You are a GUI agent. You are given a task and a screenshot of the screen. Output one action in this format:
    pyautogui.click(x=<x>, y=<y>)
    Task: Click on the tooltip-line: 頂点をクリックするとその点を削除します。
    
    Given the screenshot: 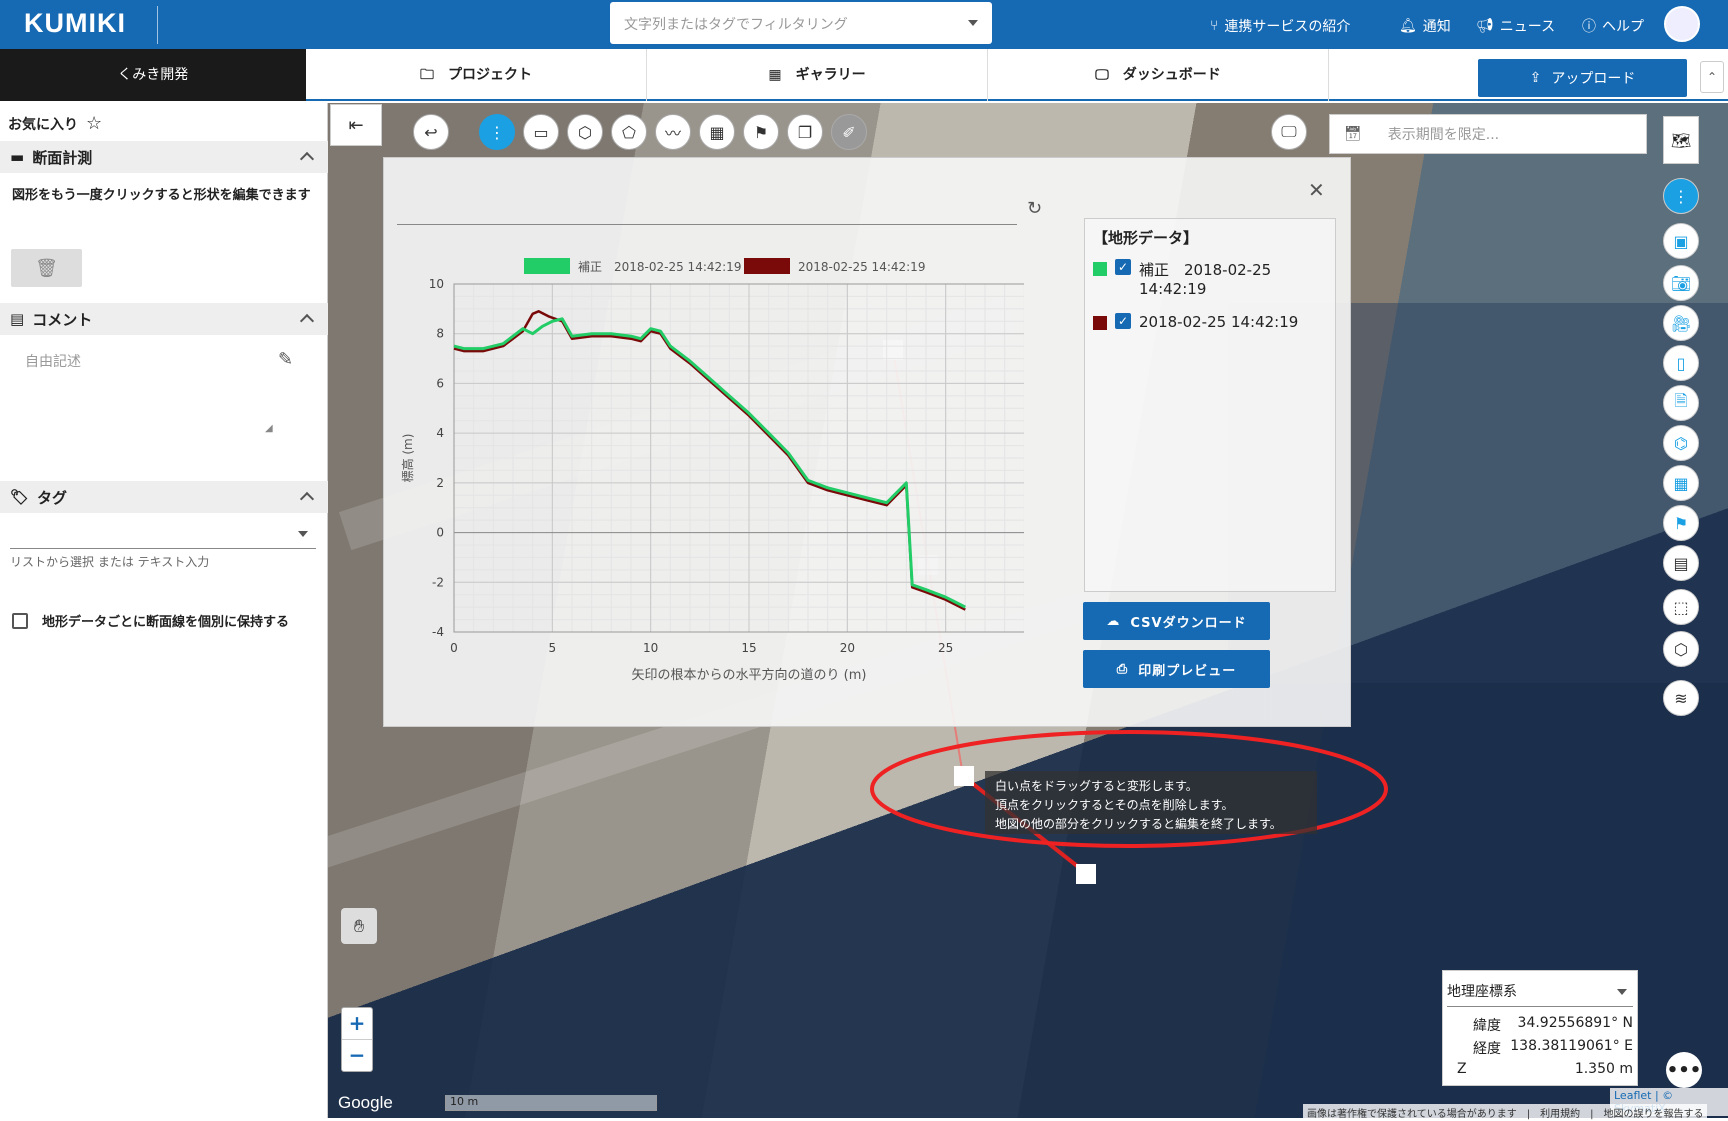 What is the action you would take?
    pyautogui.click(x=1114, y=805)
    